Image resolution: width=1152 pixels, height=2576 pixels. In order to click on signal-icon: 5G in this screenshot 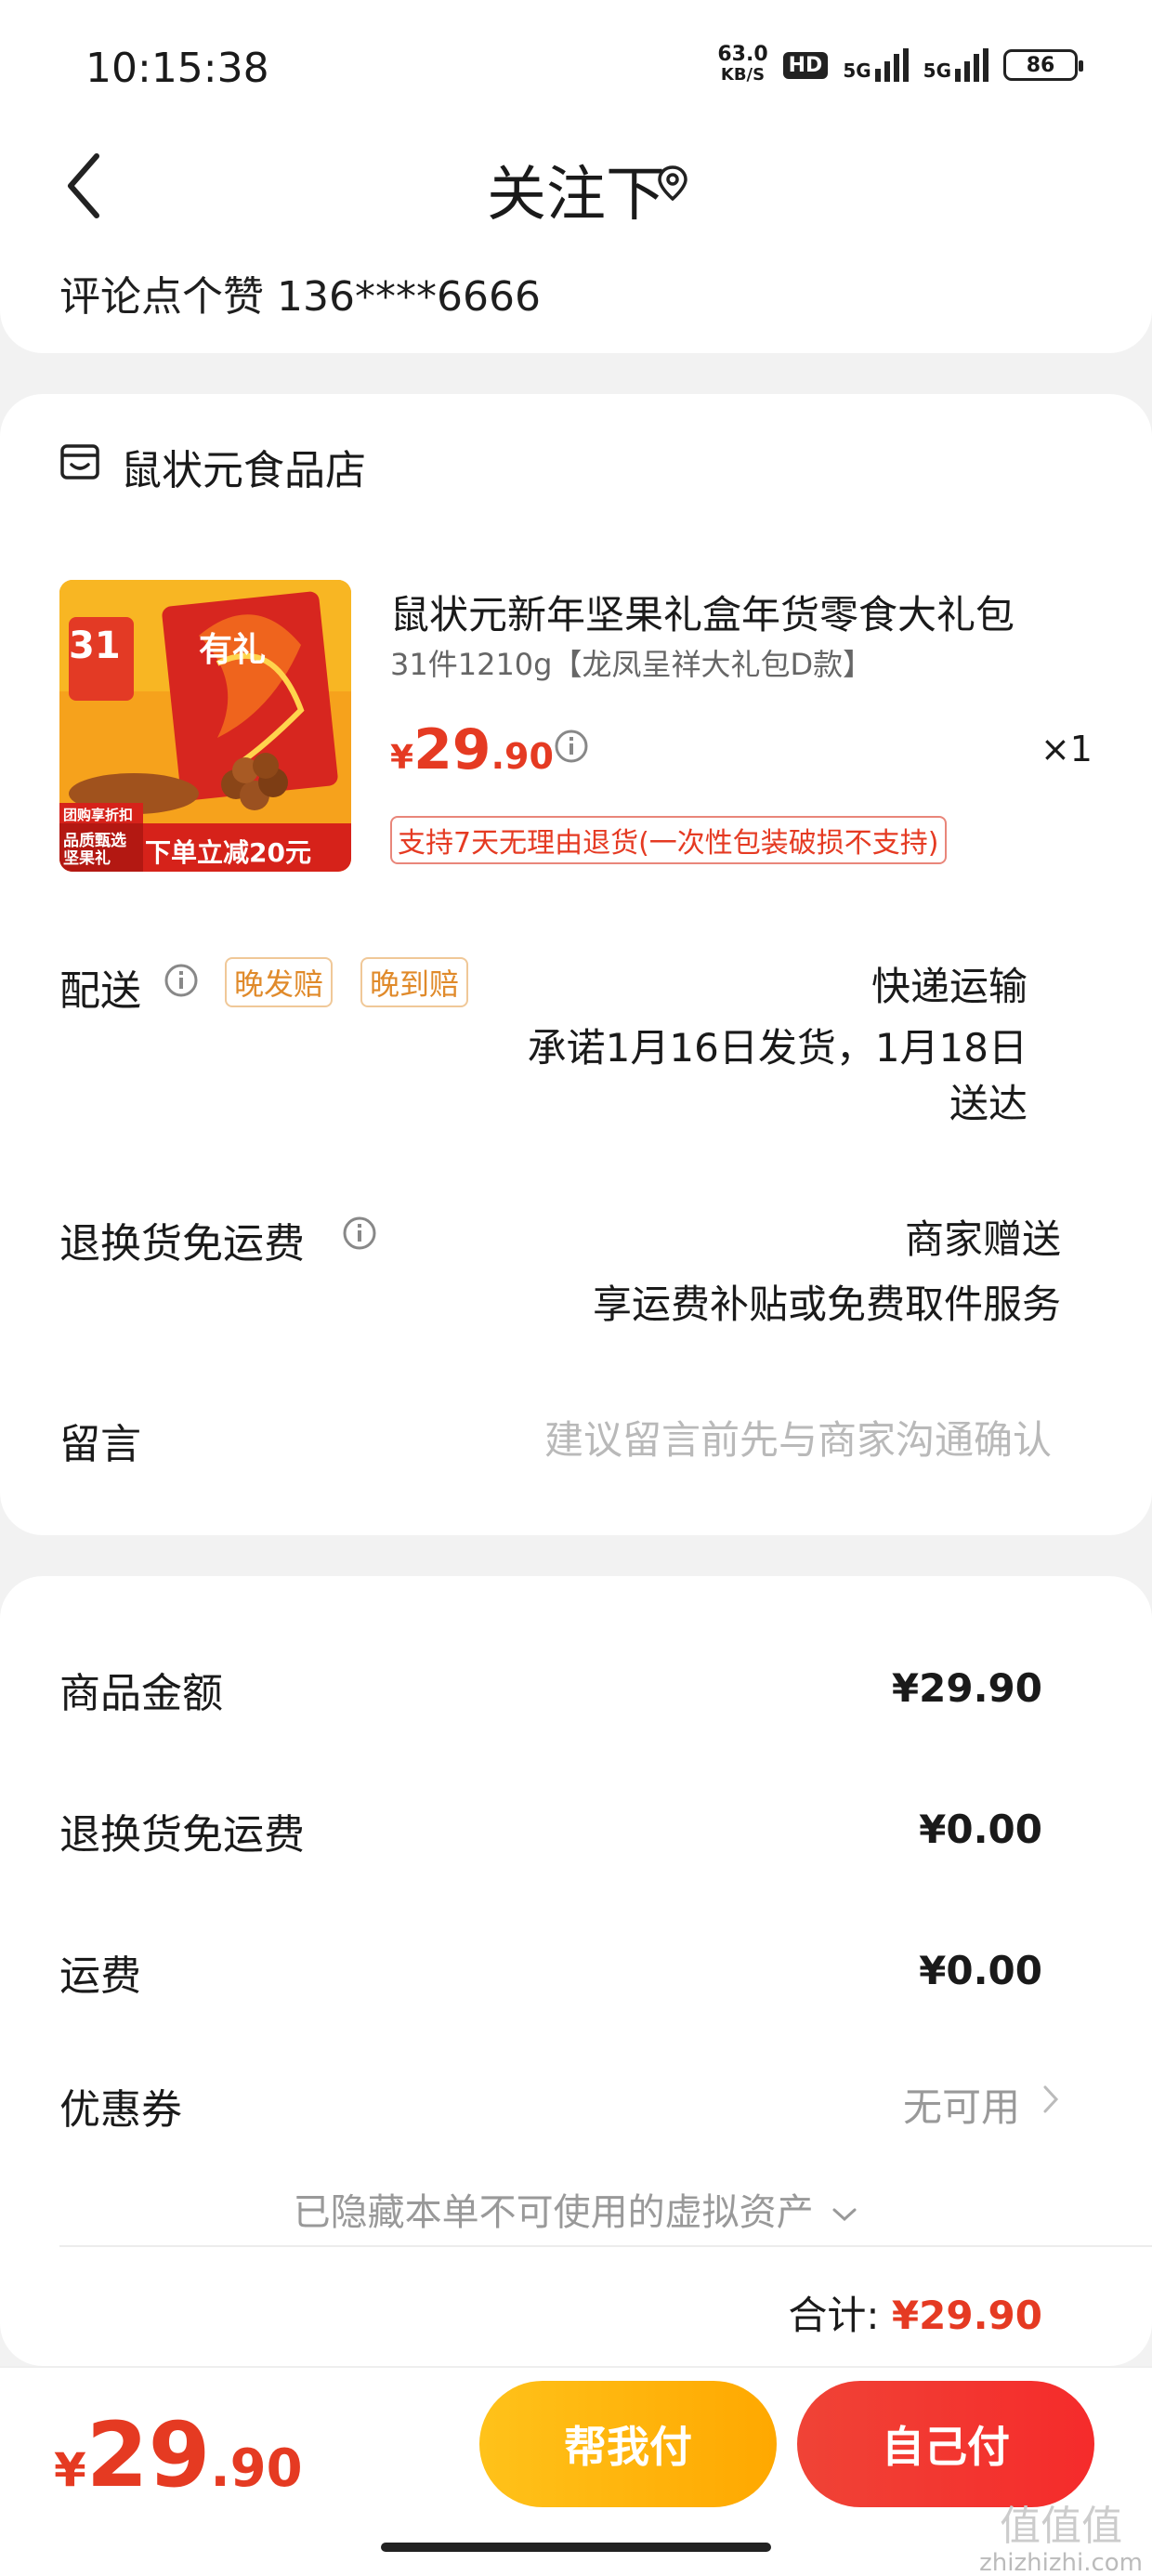, I will do `click(876, 65)`.